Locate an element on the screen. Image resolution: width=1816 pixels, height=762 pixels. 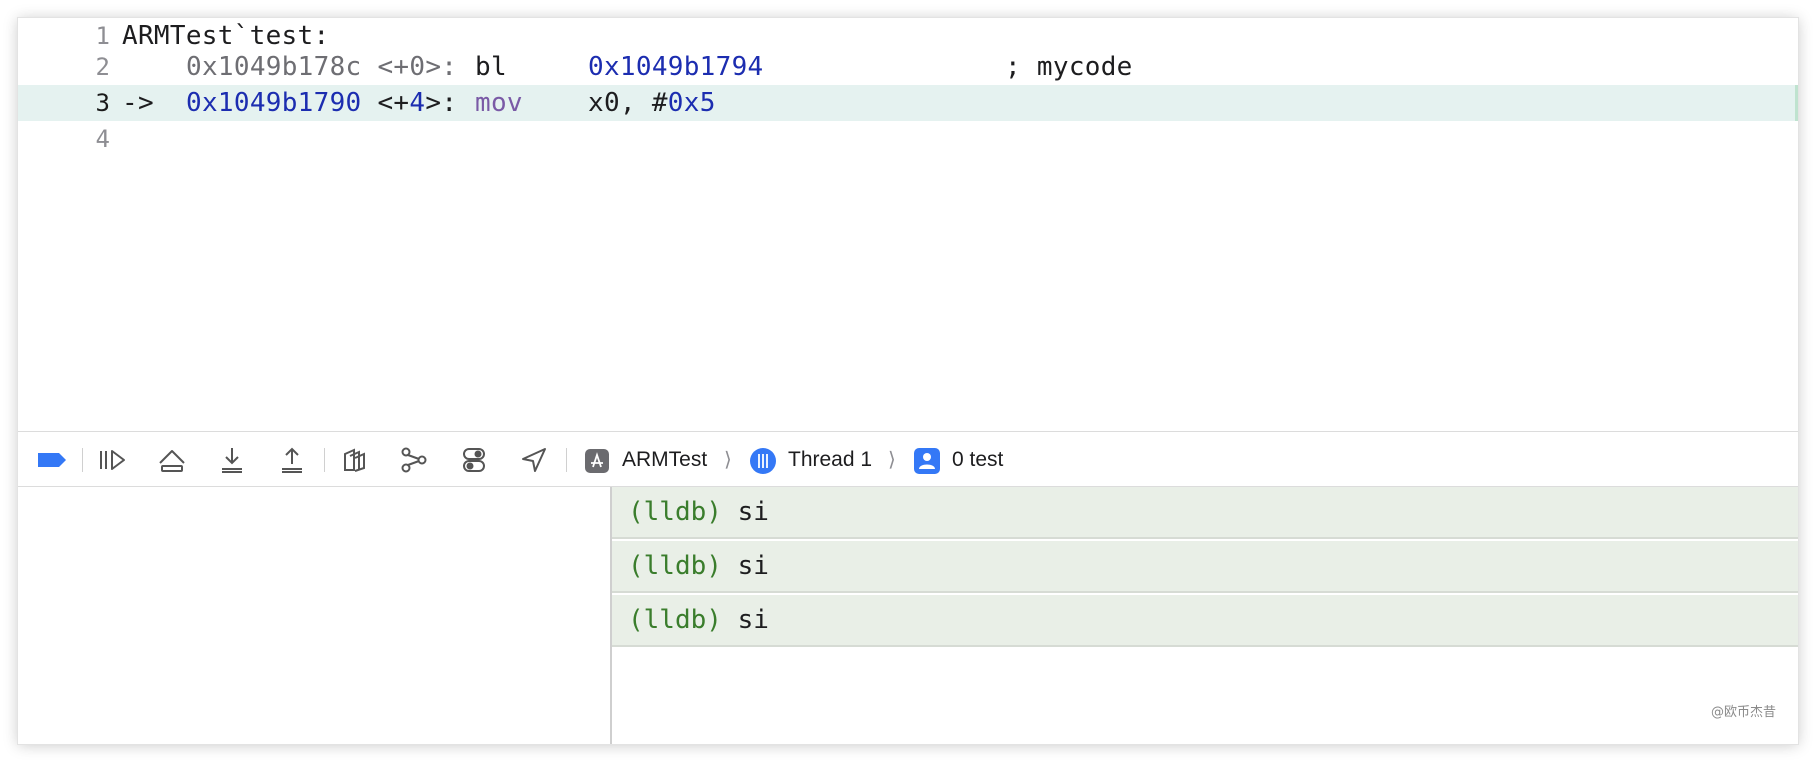
location-icon is located at coordinates (534, 460).